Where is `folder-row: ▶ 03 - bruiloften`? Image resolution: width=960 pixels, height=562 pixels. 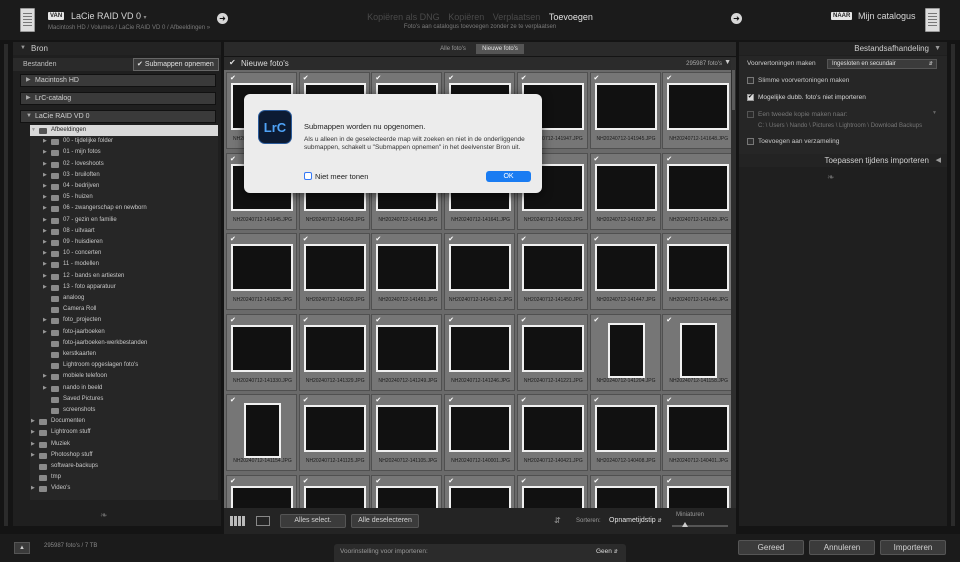
folder-row: ▶ 03 - bruiloften is located at coordinates (124, 175).